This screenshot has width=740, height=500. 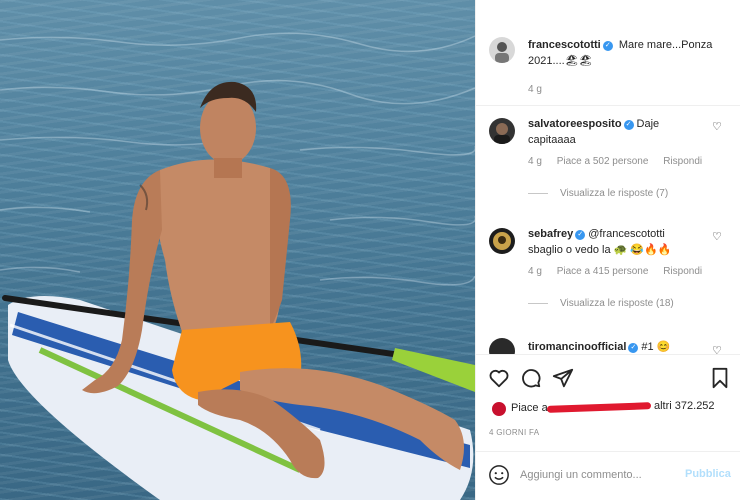 I want to click on view-replies-label: Visualizza le risposte (18), so click(x=617, y=303).